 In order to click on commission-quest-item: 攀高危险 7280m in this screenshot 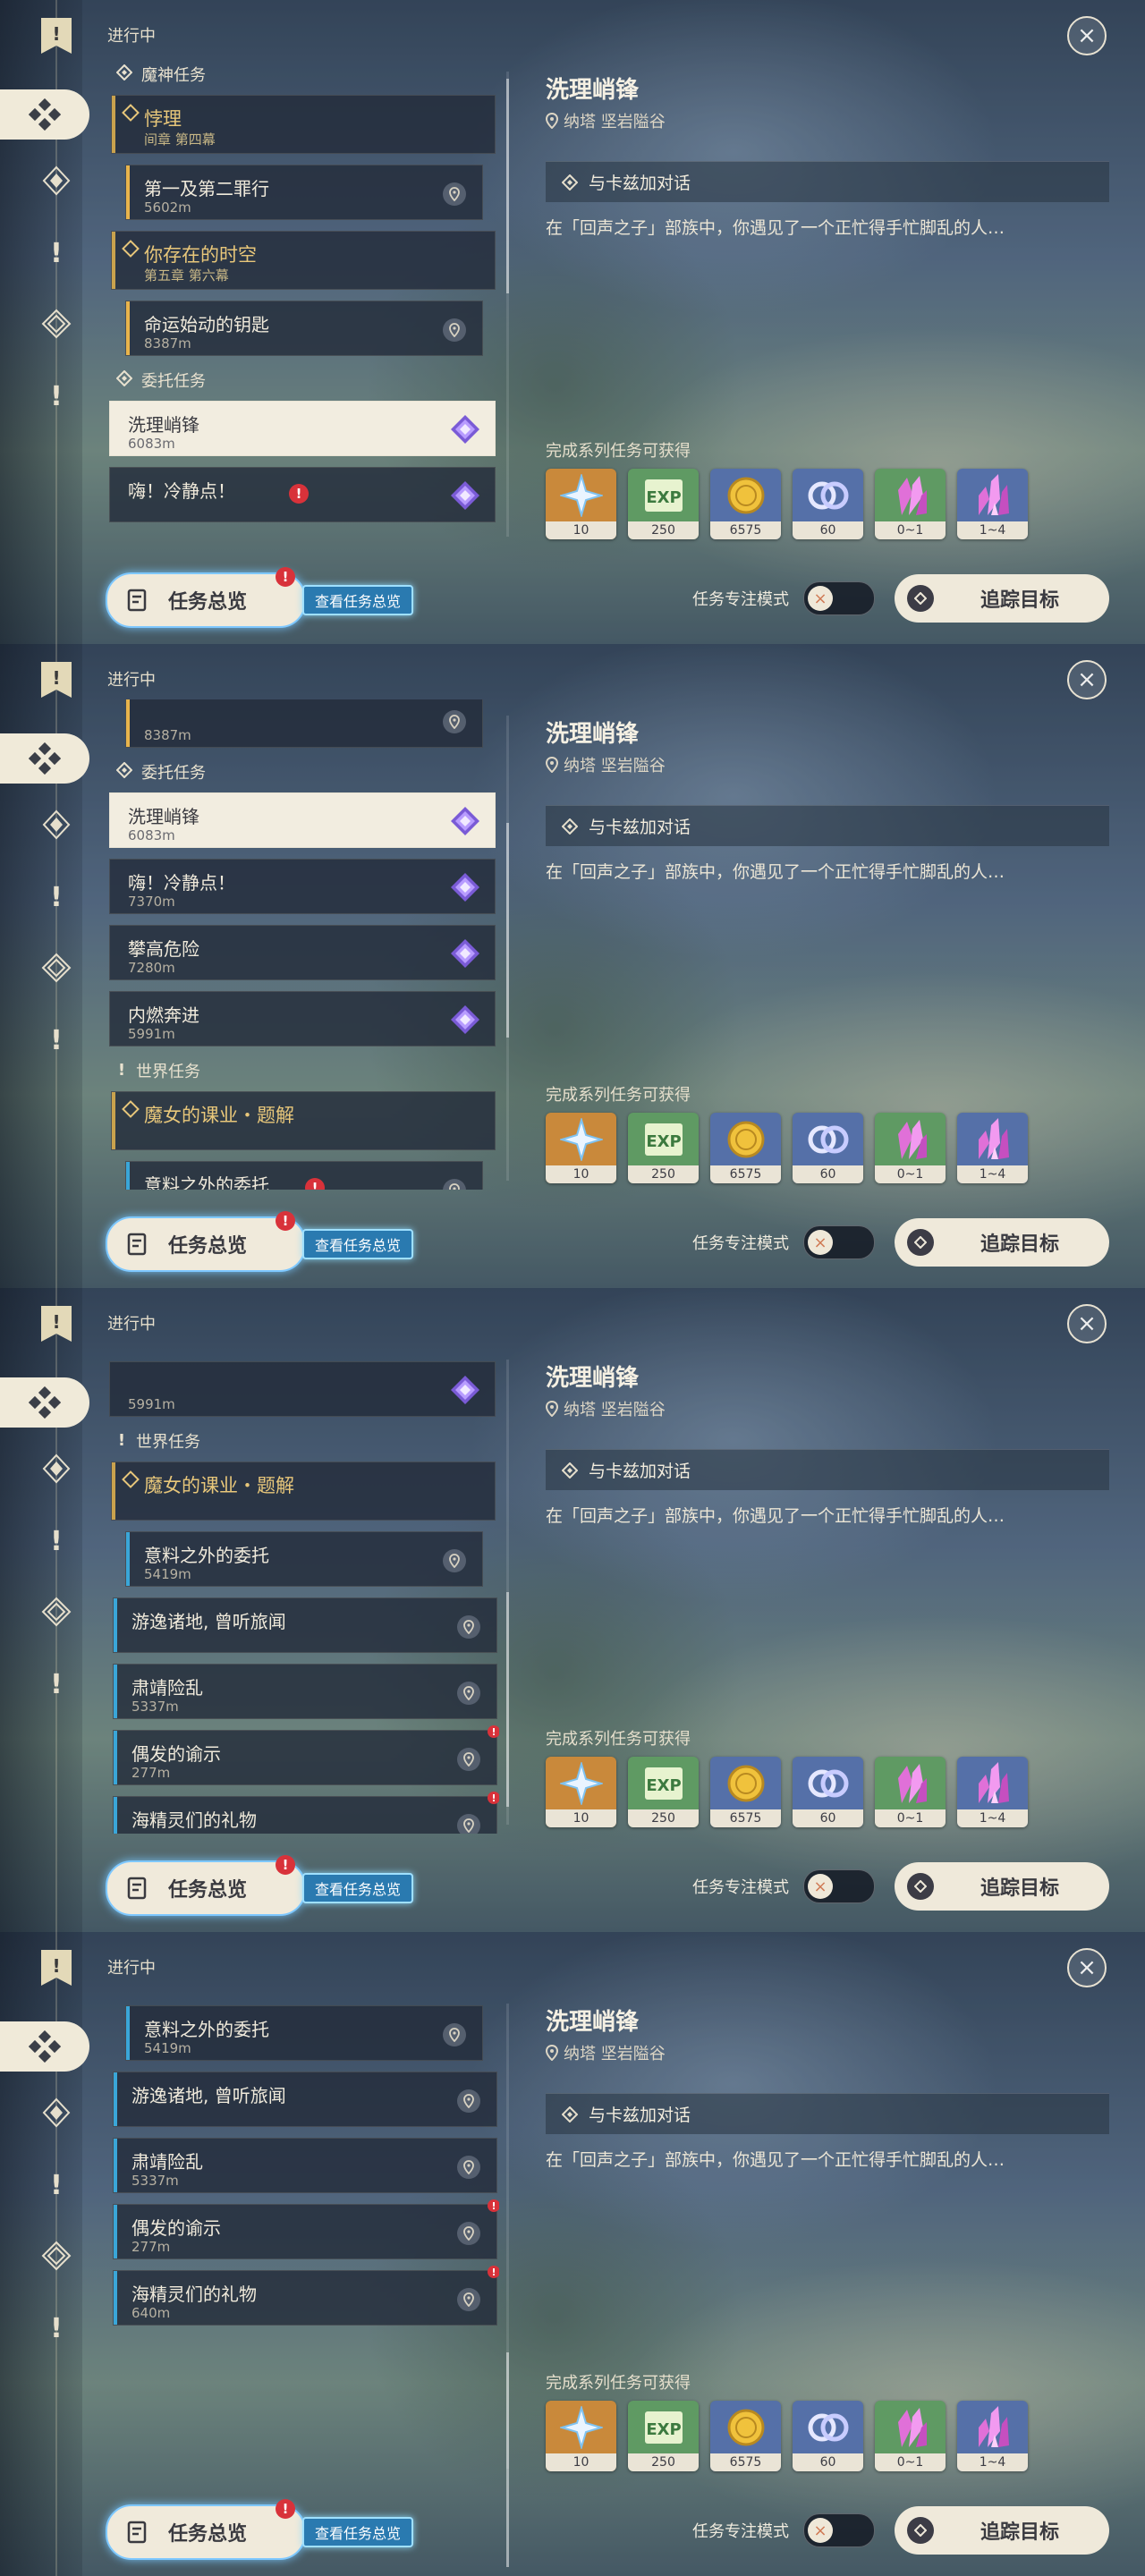, I will do `click(302, 952)`.